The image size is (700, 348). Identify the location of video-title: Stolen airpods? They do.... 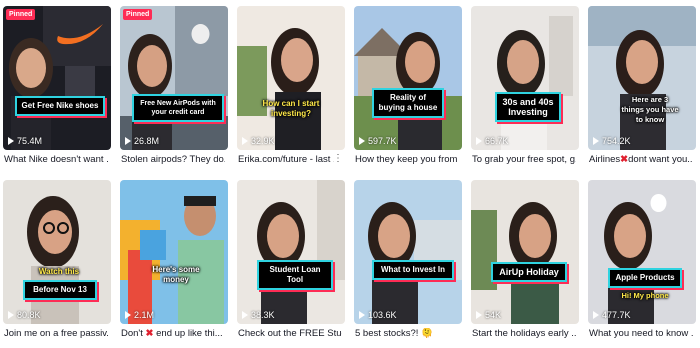
(173, 159).